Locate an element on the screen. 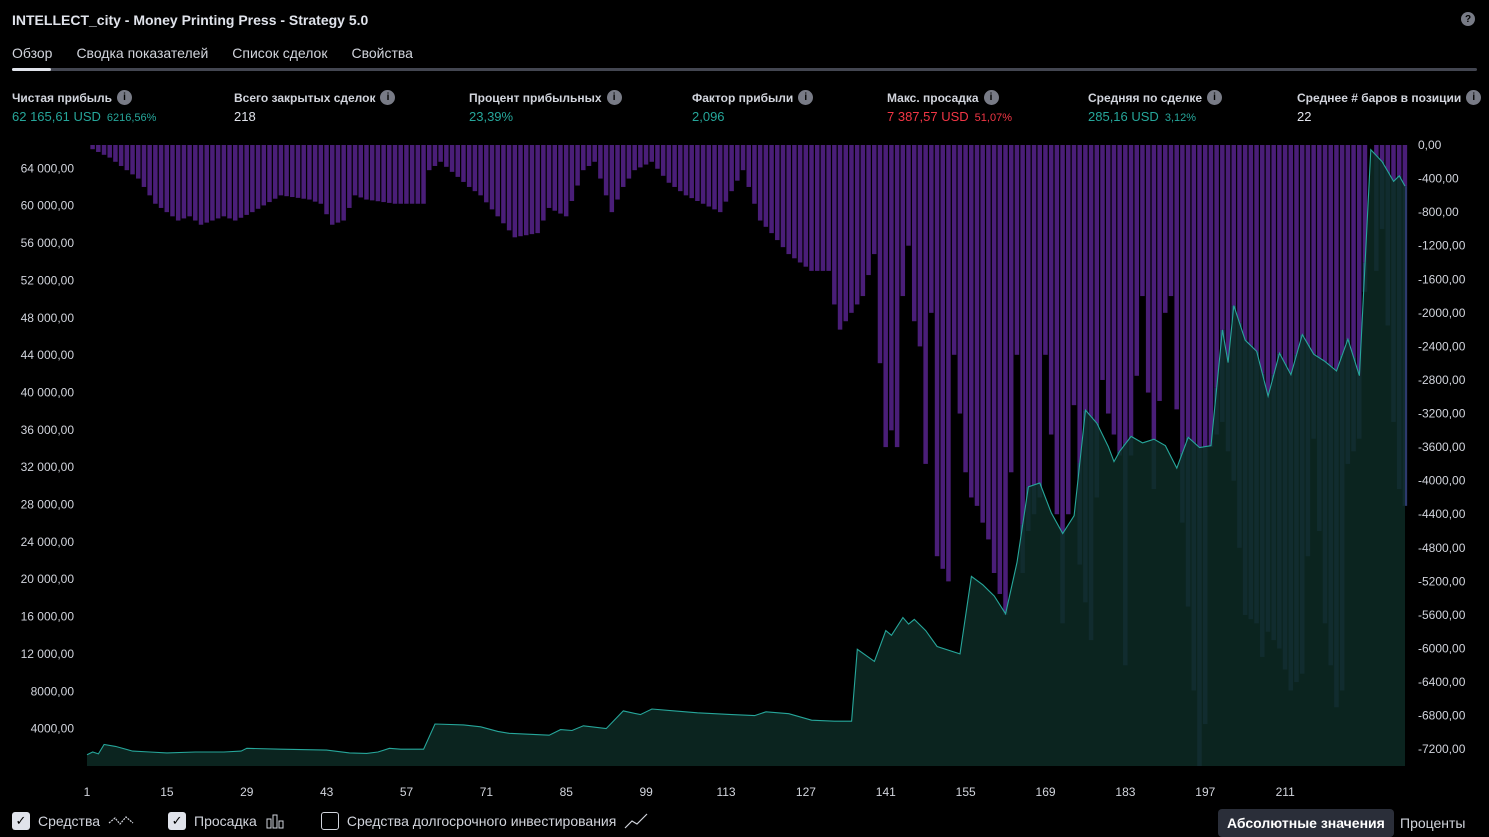 This screenshot has width=1489, height=837. right-axis-tick: -1600,00 is located at coordinates (1442, 279).